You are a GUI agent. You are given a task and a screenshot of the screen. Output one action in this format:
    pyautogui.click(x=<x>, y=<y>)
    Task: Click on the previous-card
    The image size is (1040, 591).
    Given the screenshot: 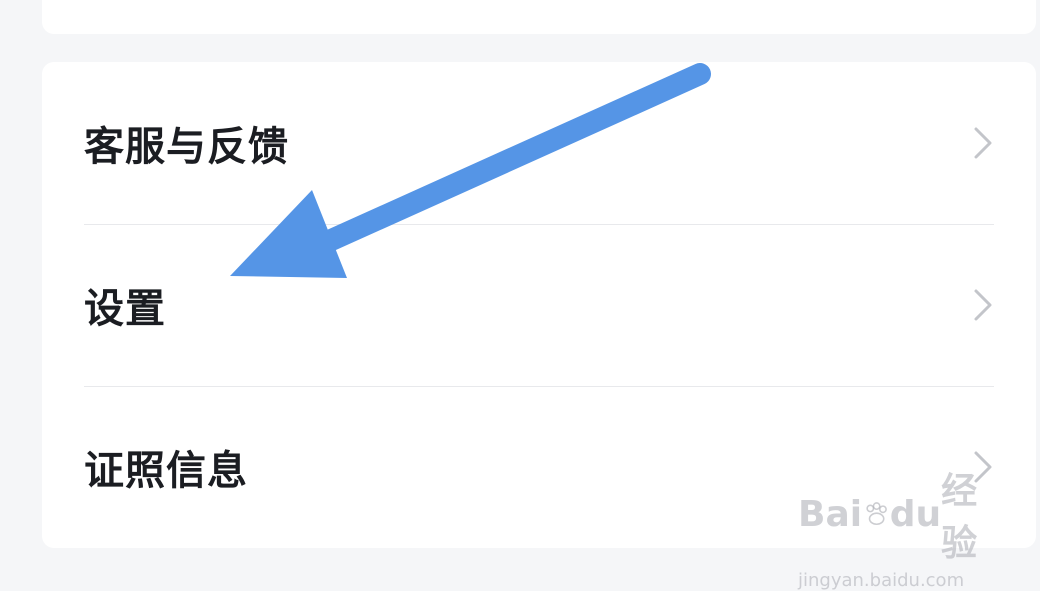 What is the action you would take?
    pyautogui.click(x=539, y=17)
    